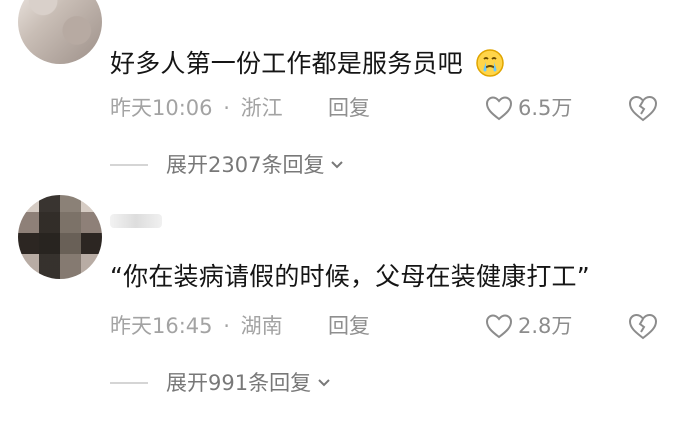 The height and width of the screenshot is (422, 690). I want to click on expand-replies-button: 展开2307条回复, so click(228, 165).